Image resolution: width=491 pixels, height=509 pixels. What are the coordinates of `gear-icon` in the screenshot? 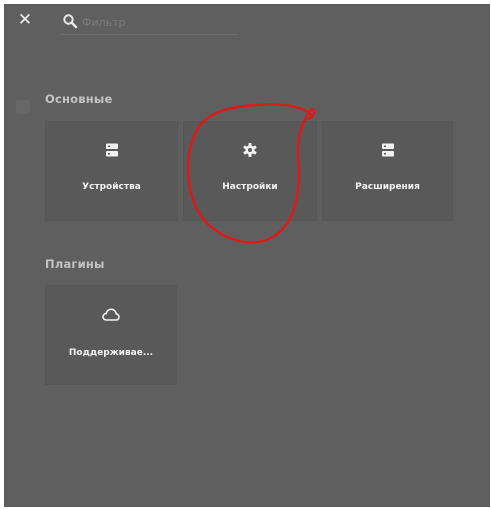 It's located at (250, 150).